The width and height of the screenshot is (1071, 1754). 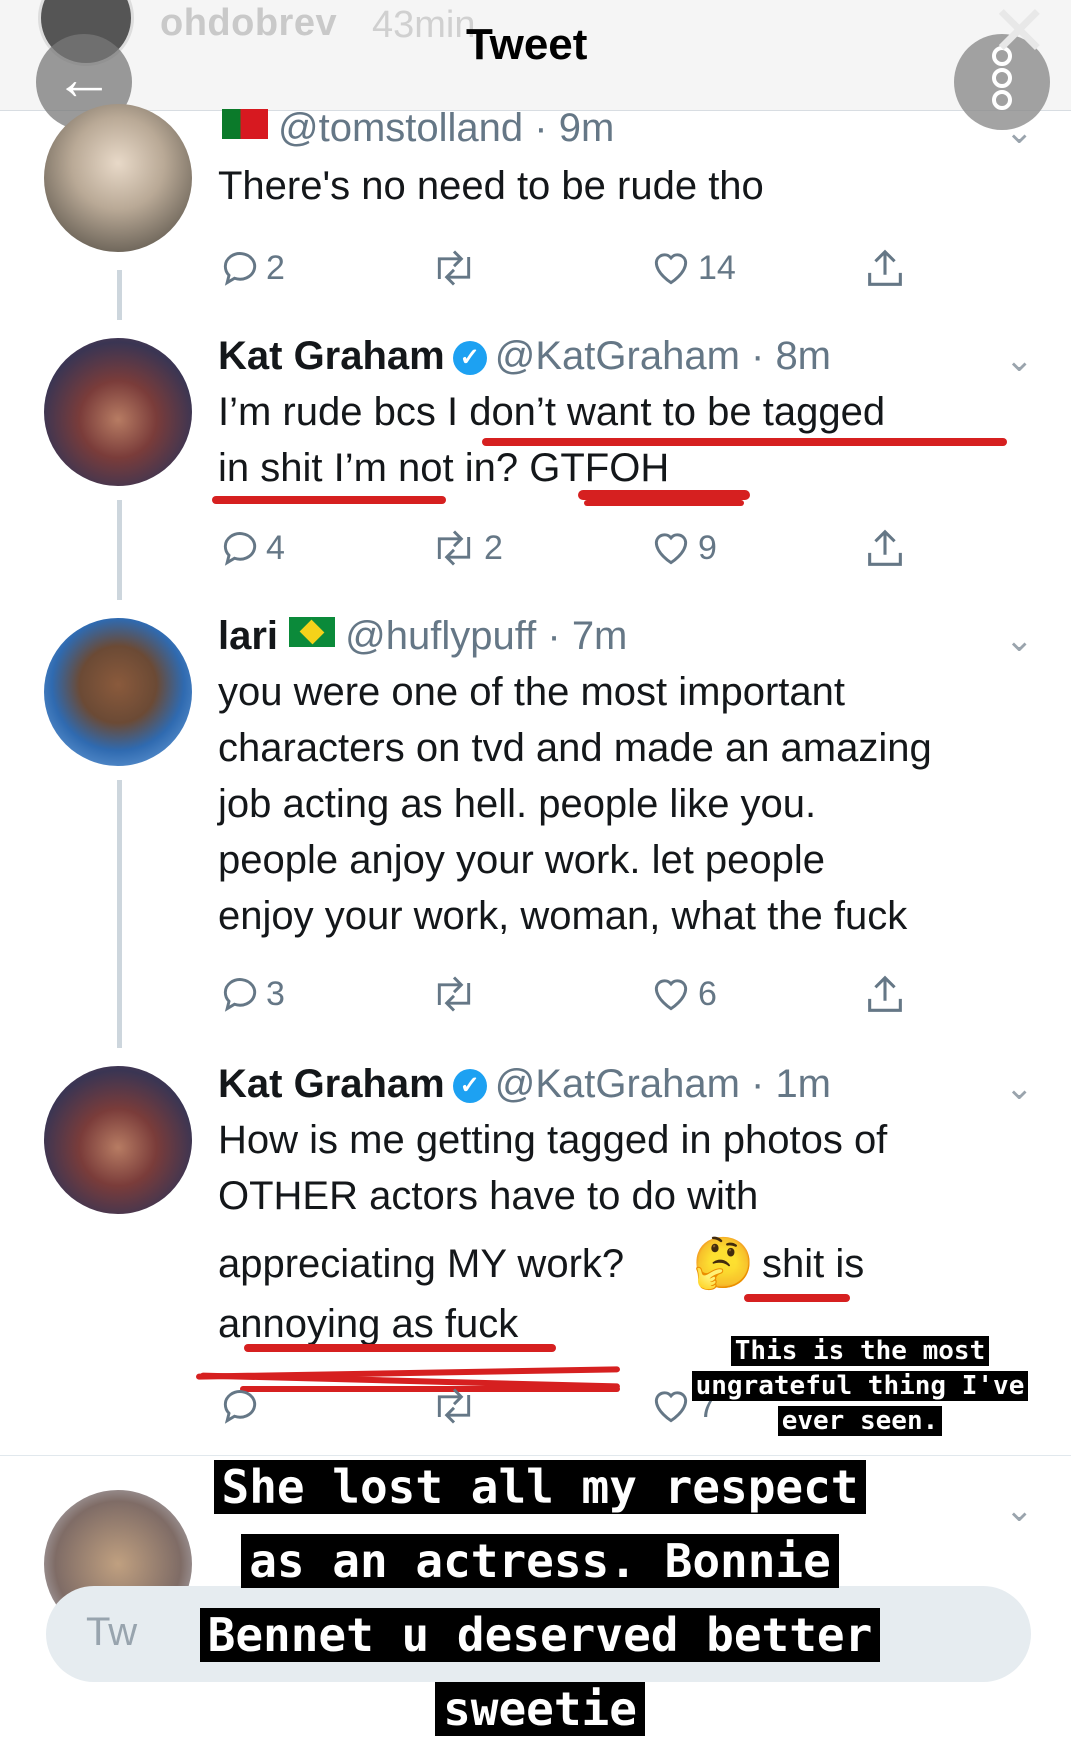 I want to click on caption-line: as an actress. Bonnie, so click(x=540, y=1561).